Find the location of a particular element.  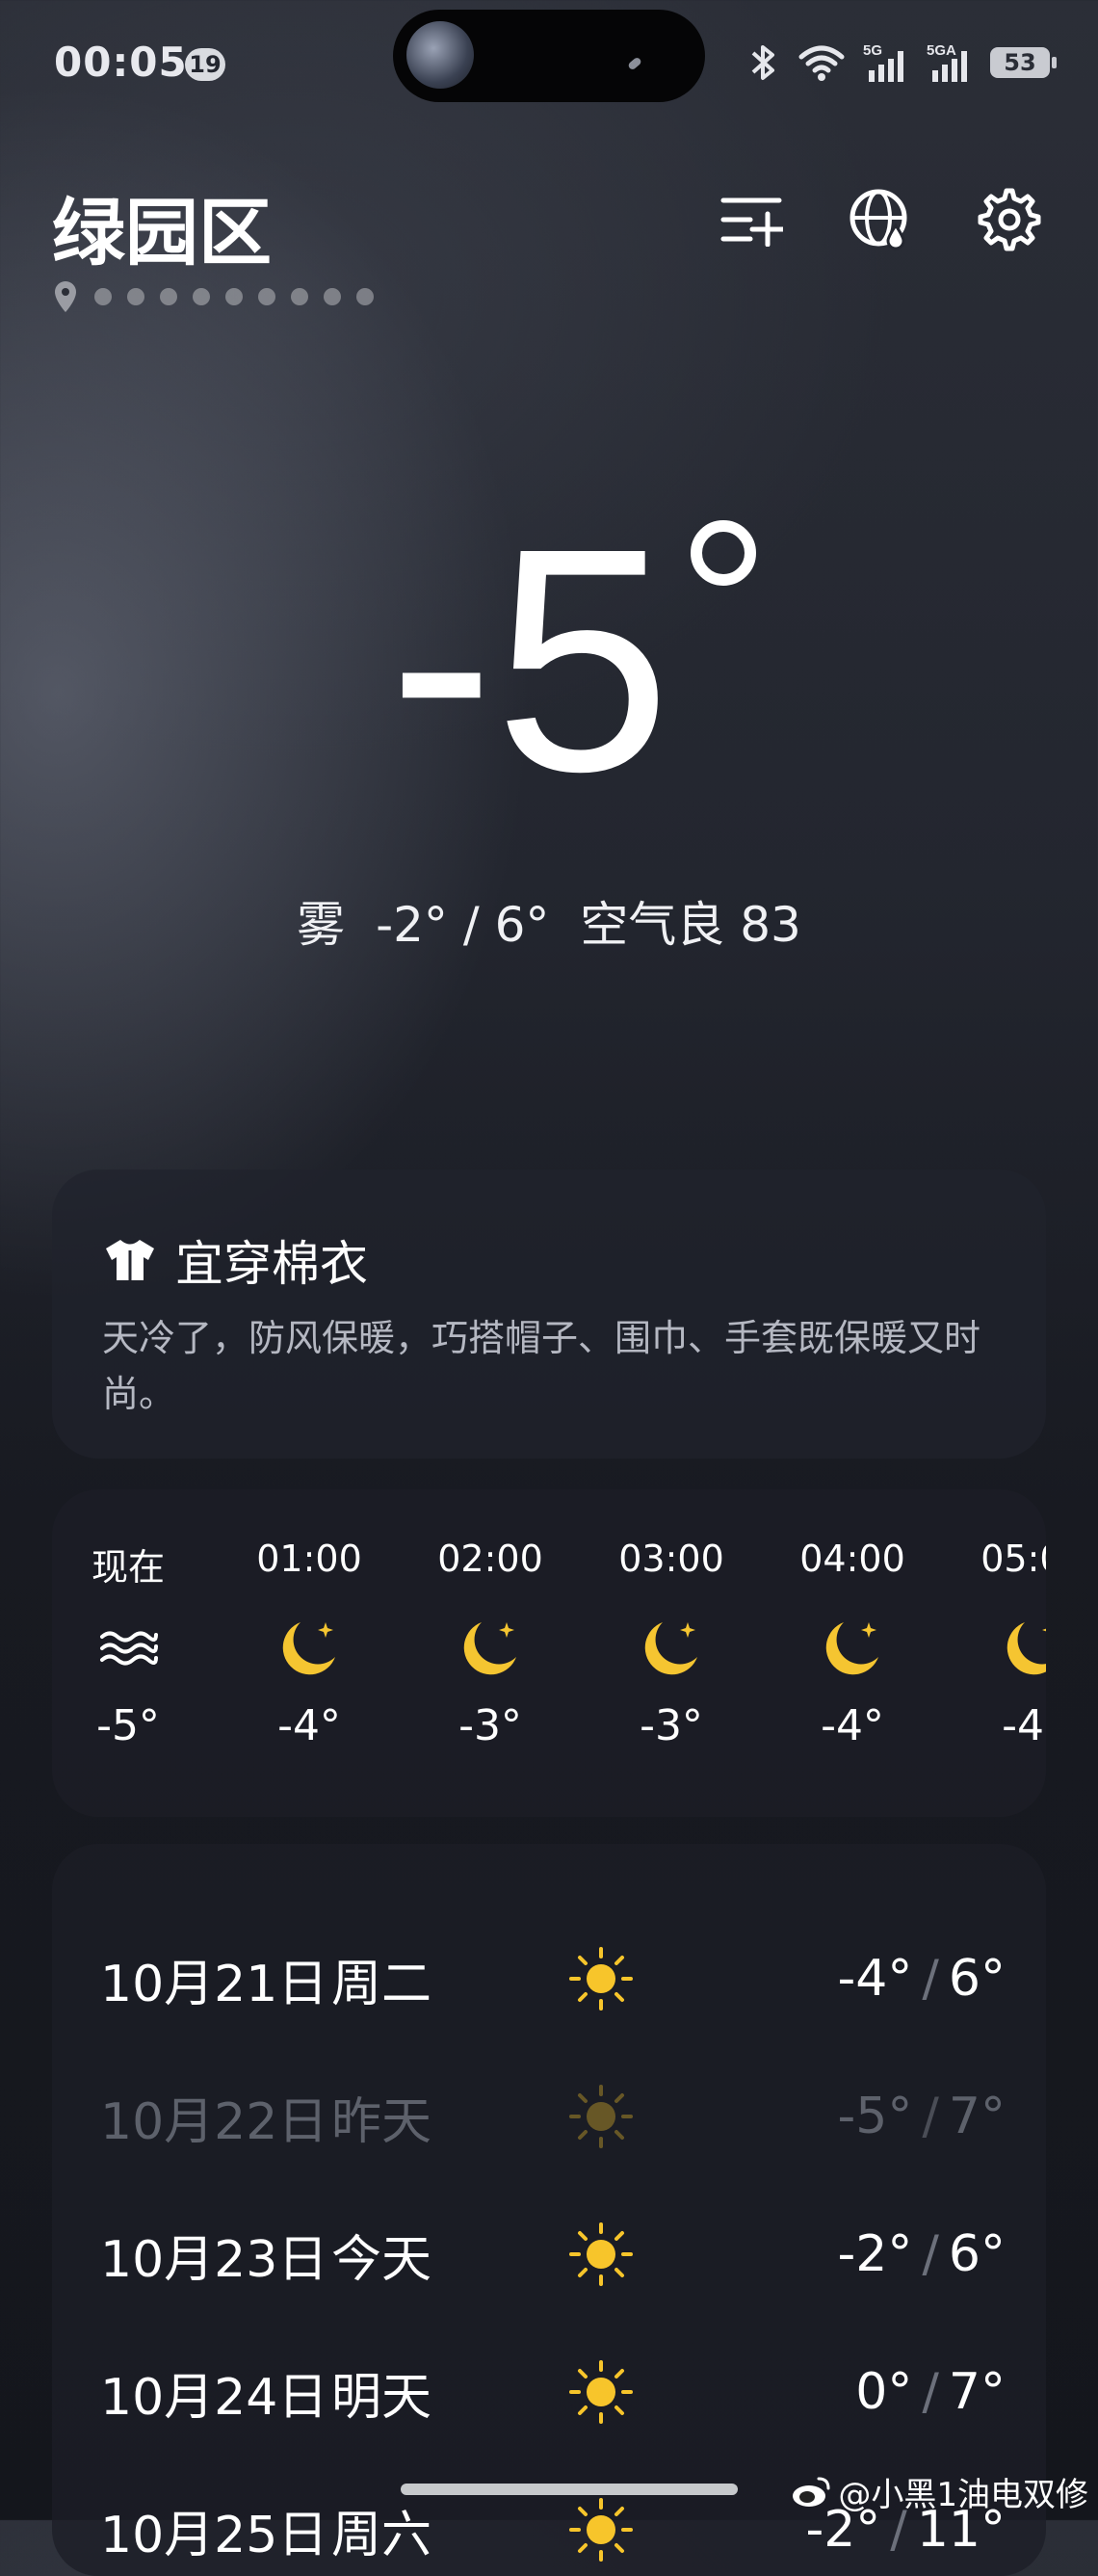

watermark: @小黑1油电双修 is located at coordinates (939, 2491).